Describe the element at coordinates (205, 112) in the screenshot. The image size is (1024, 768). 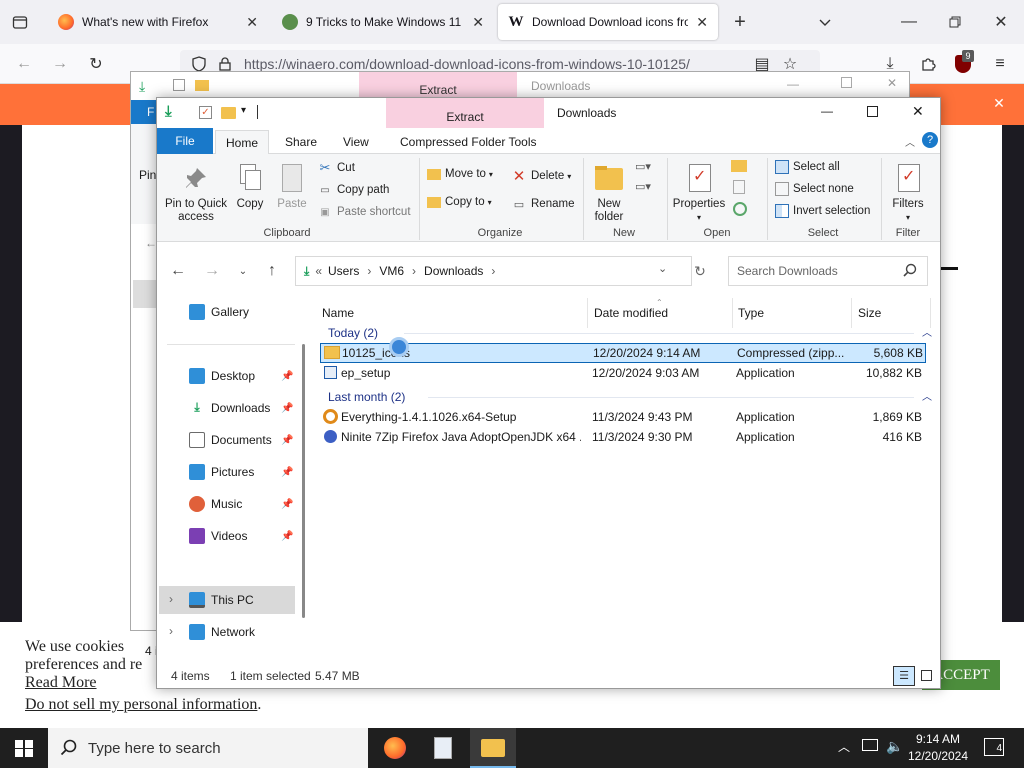
I see `properties-check-icon: ✓` at that location.